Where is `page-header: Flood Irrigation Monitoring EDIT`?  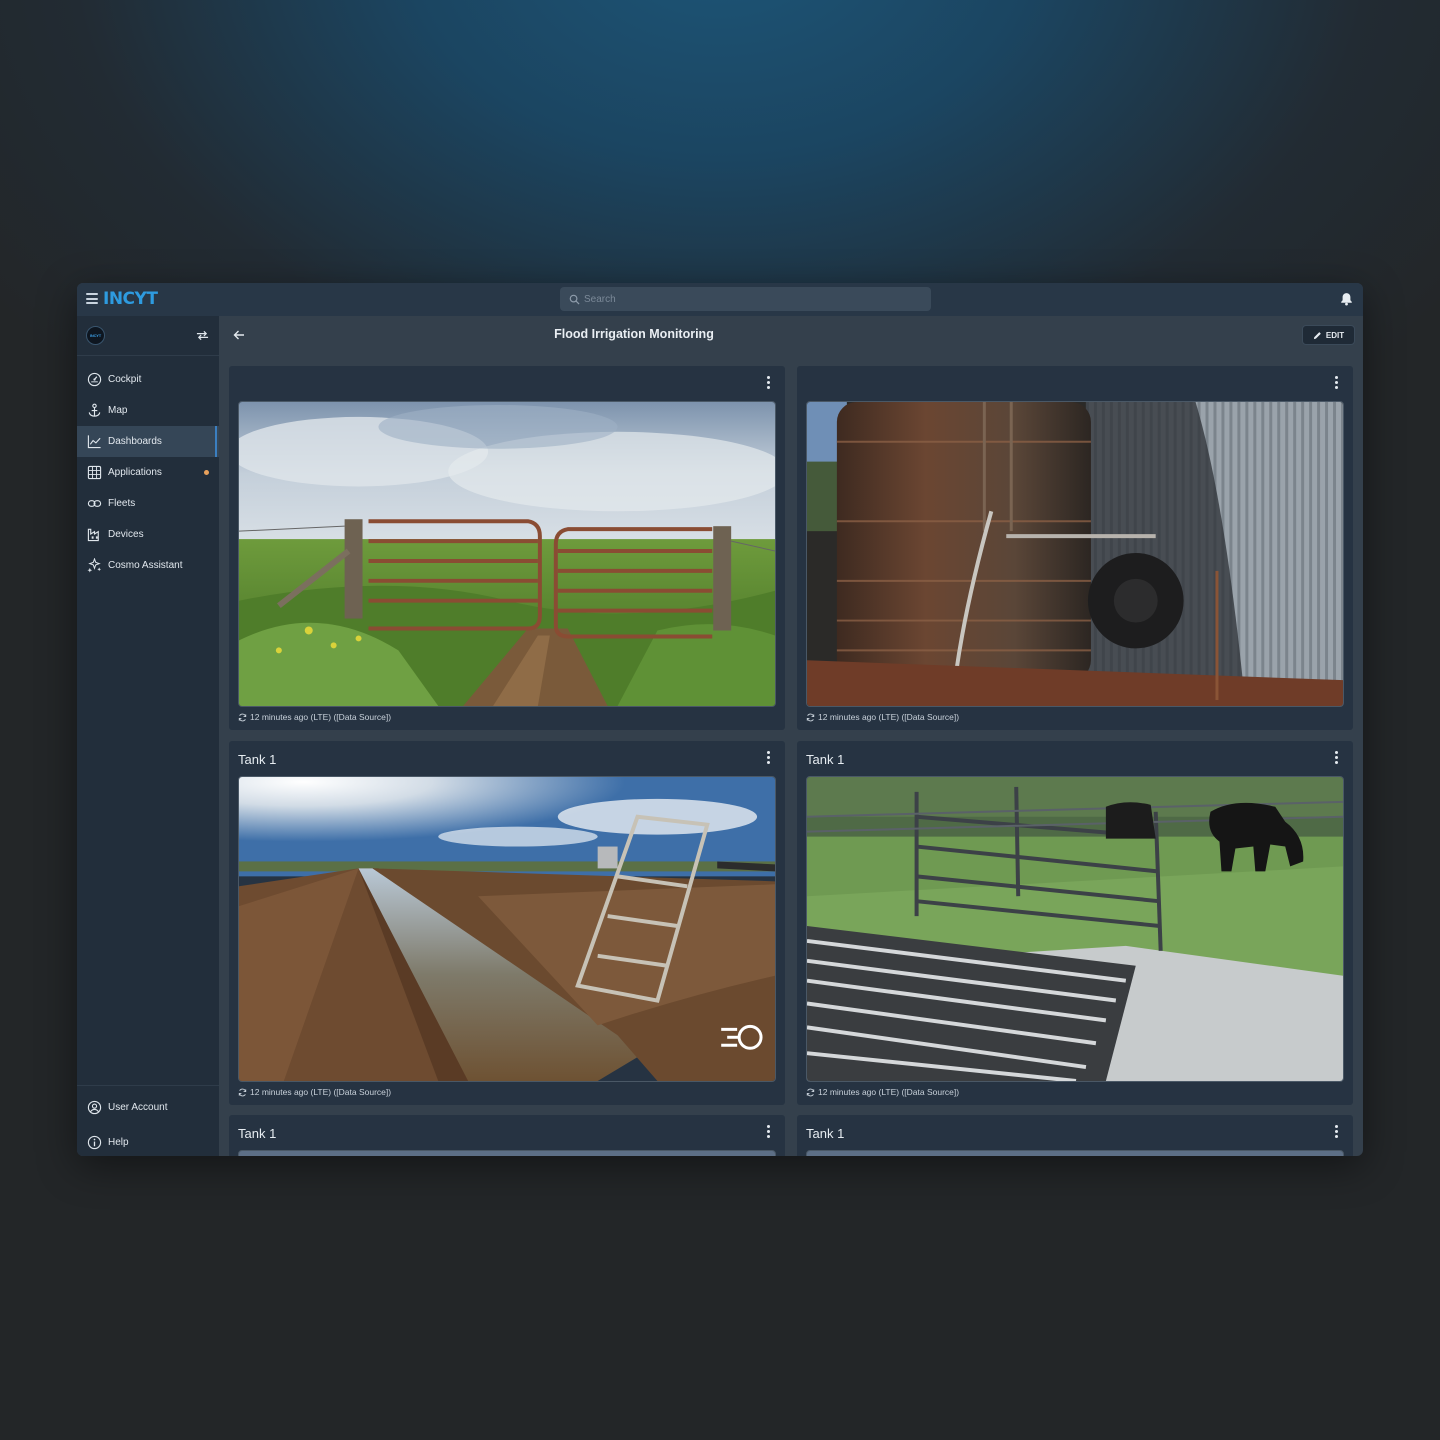
page-header: Flood Irrigation Monitoring EDIT is located at coordinates (791, 336).